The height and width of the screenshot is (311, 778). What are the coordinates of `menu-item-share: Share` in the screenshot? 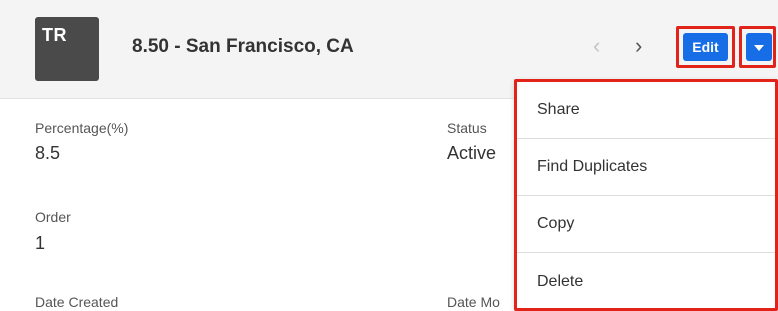 It's located at (646, 110).